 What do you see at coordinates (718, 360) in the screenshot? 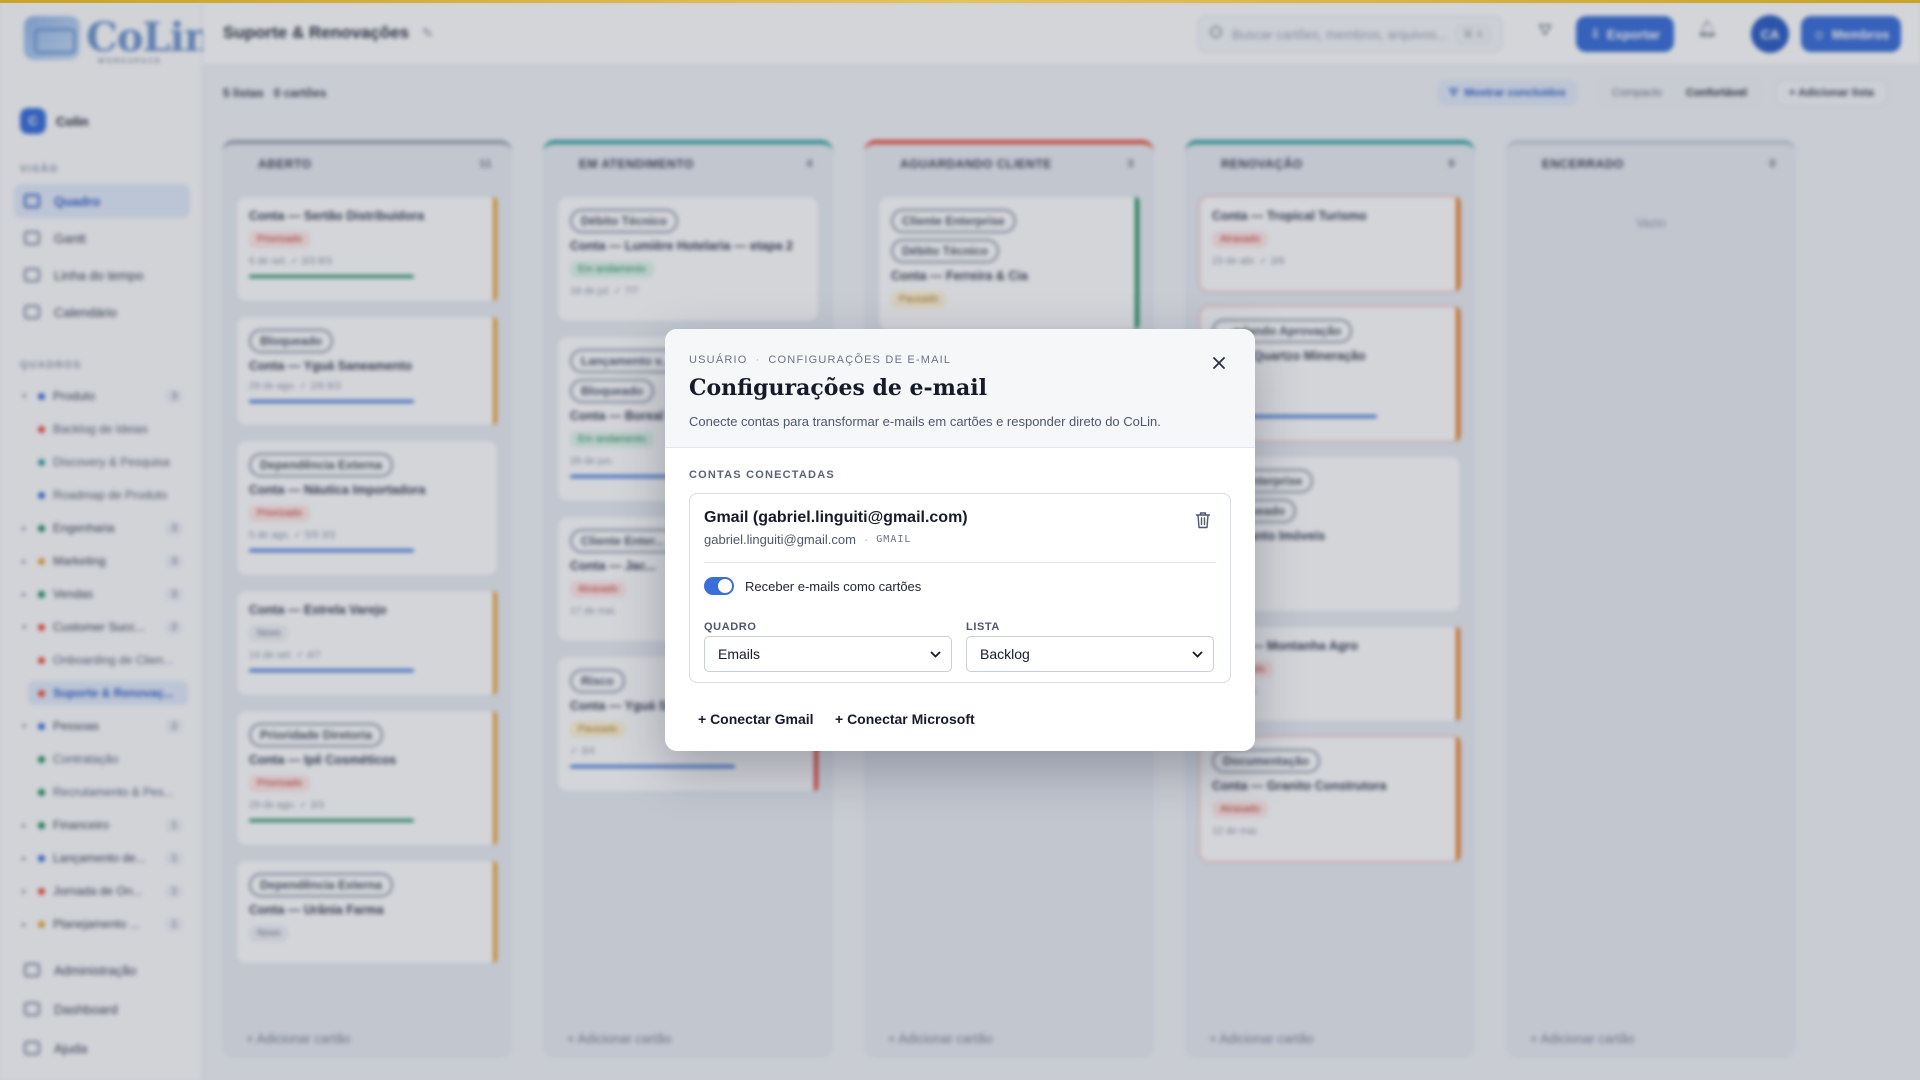
I see `breadcrumb-user: USUÁRIO` at bounding box center [718, 360].